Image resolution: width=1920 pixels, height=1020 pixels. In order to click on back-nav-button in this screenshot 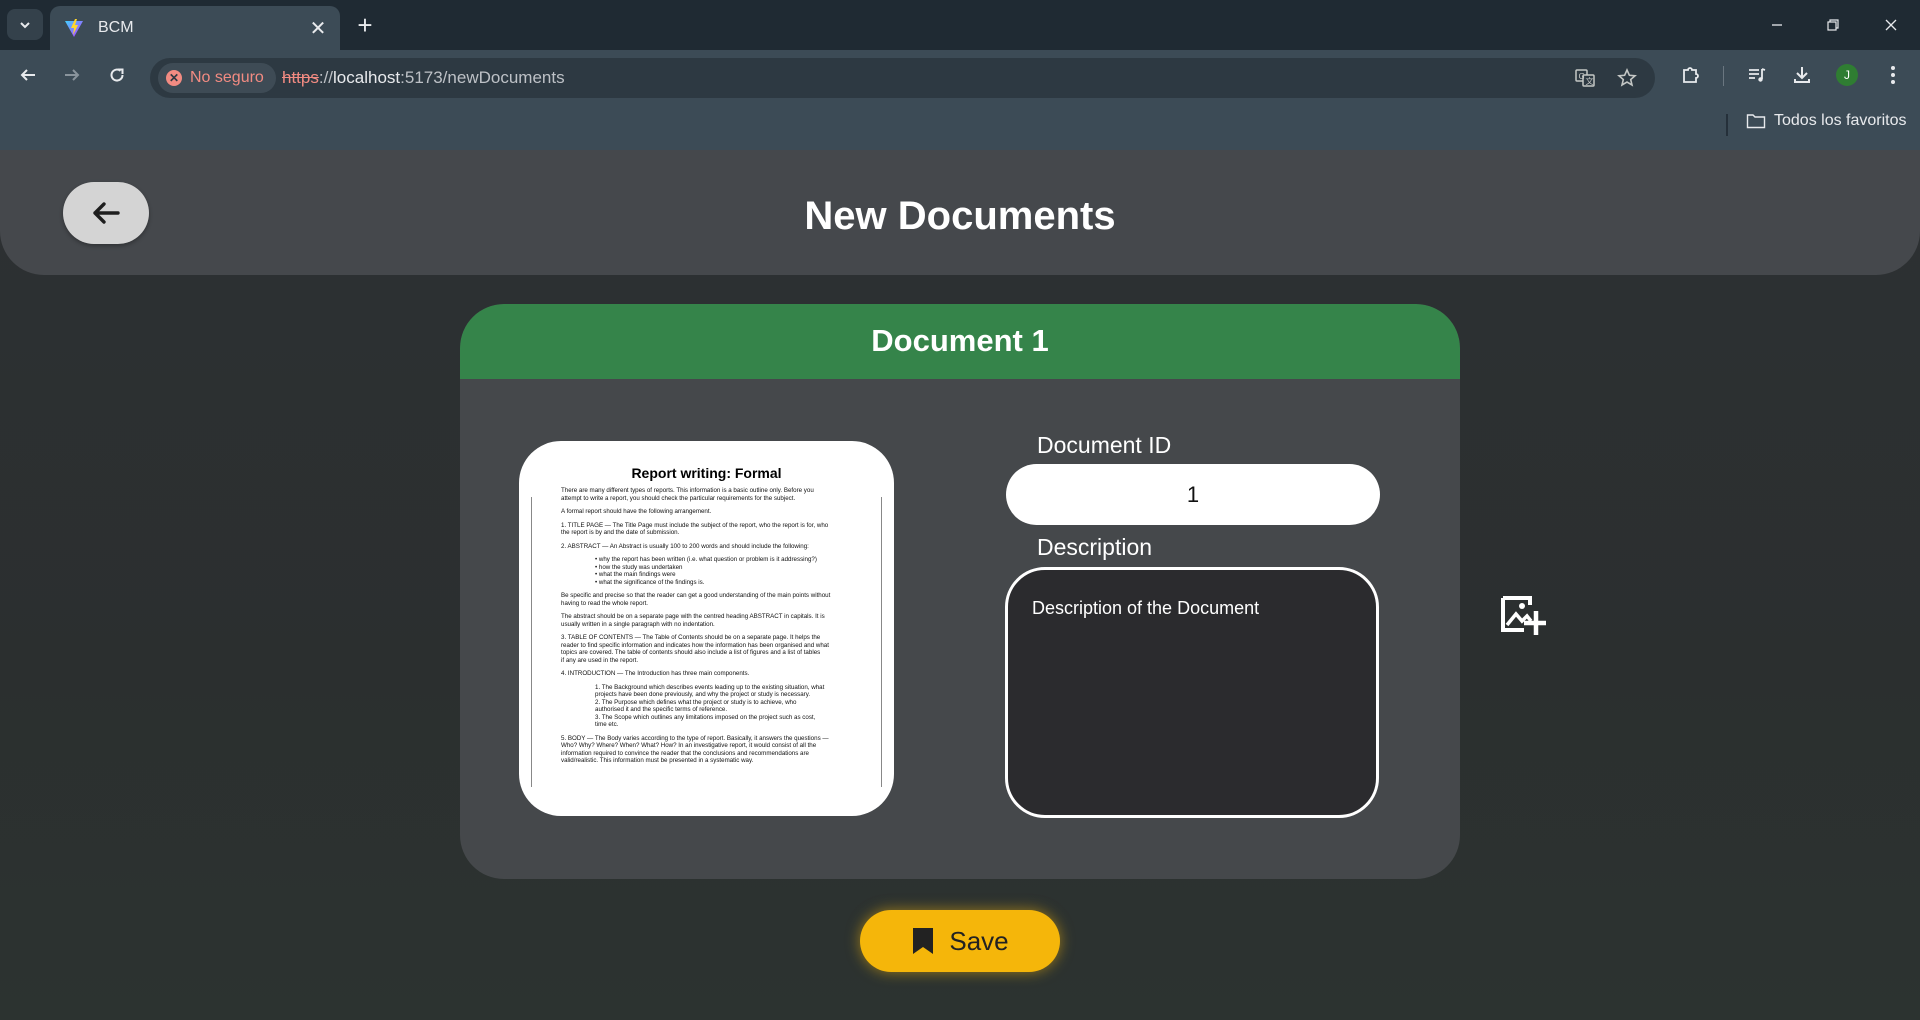, I will do `click(28, 75)`.